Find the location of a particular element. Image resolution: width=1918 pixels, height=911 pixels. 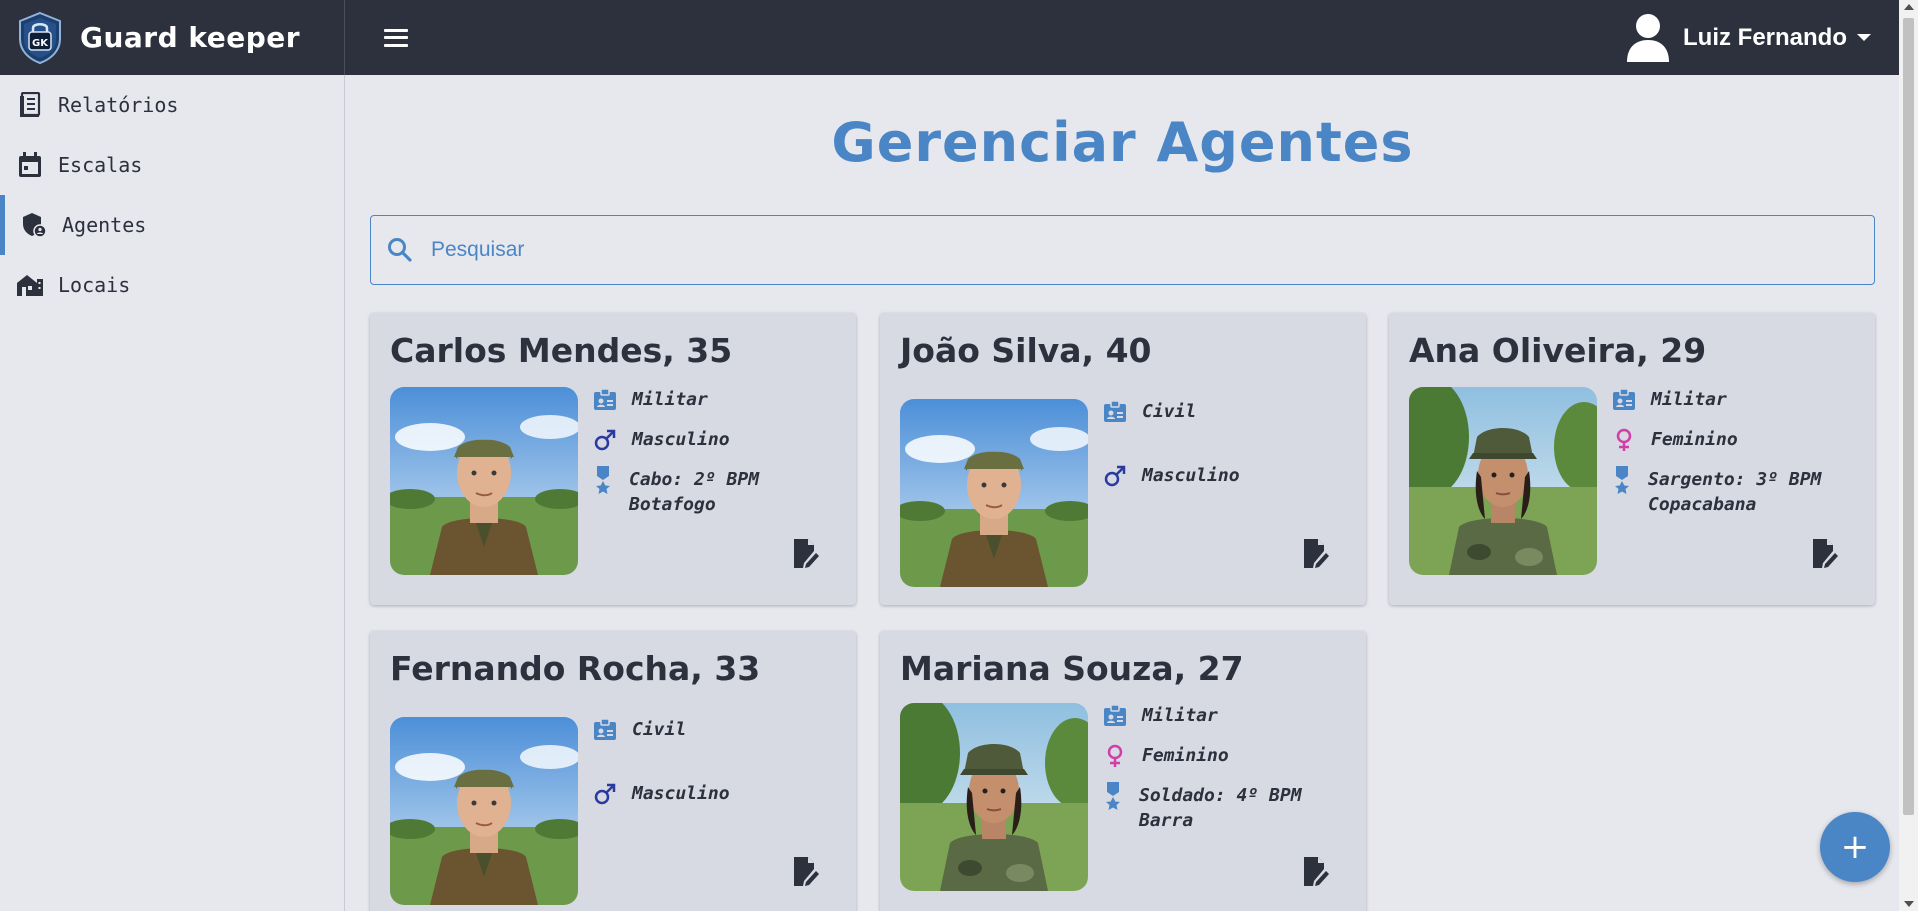

search-icon is located at coordinates (400, 250).